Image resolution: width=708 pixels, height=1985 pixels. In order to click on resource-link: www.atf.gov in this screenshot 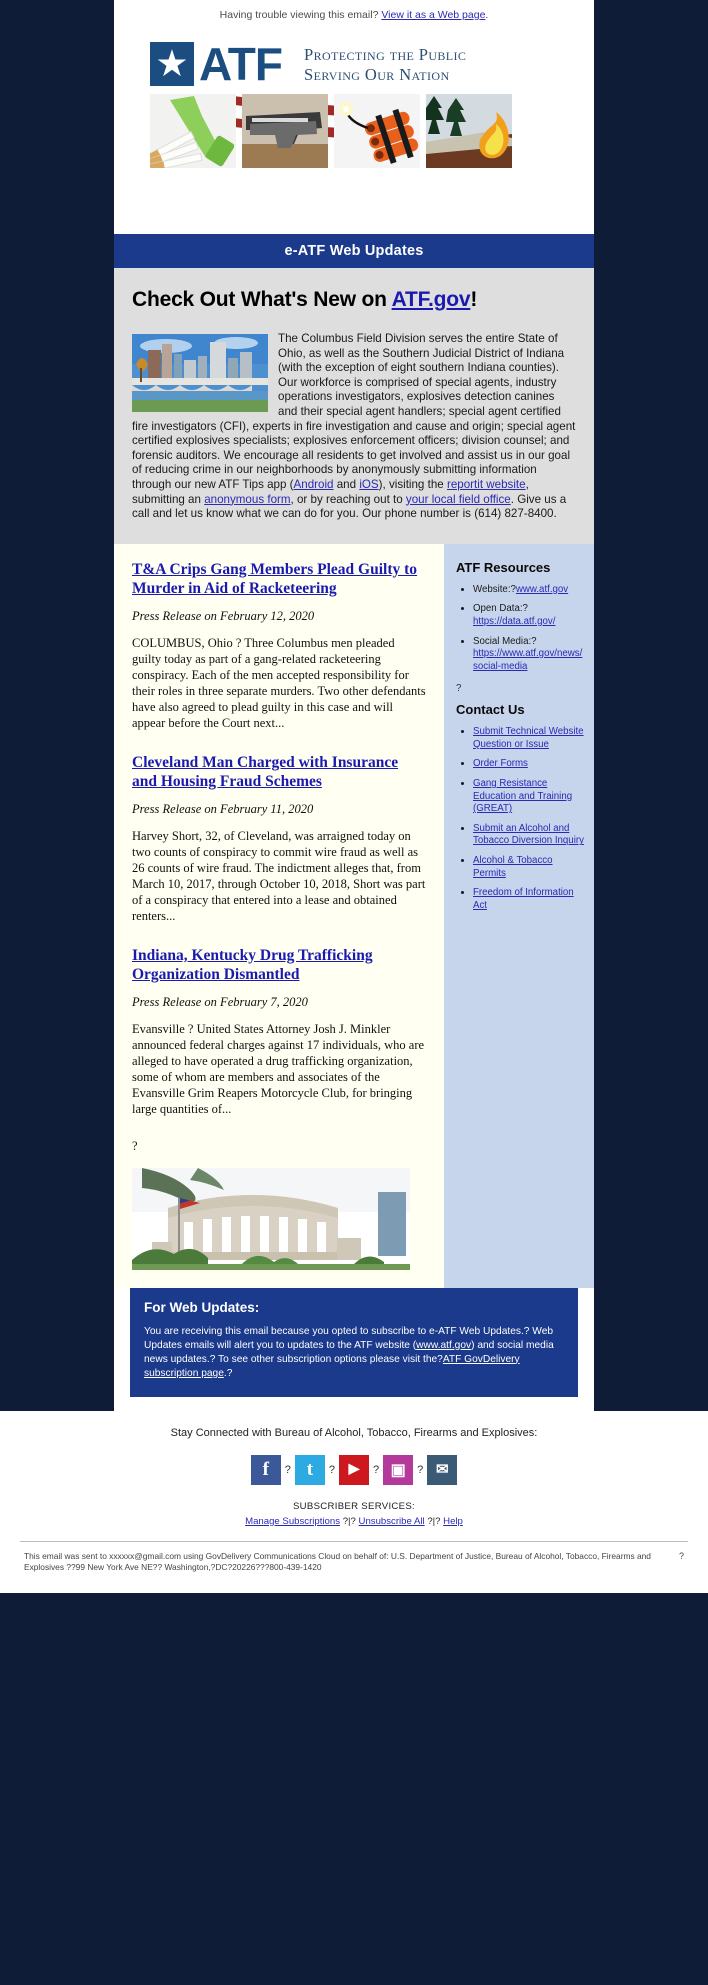, I will do `click(542, 589)`.